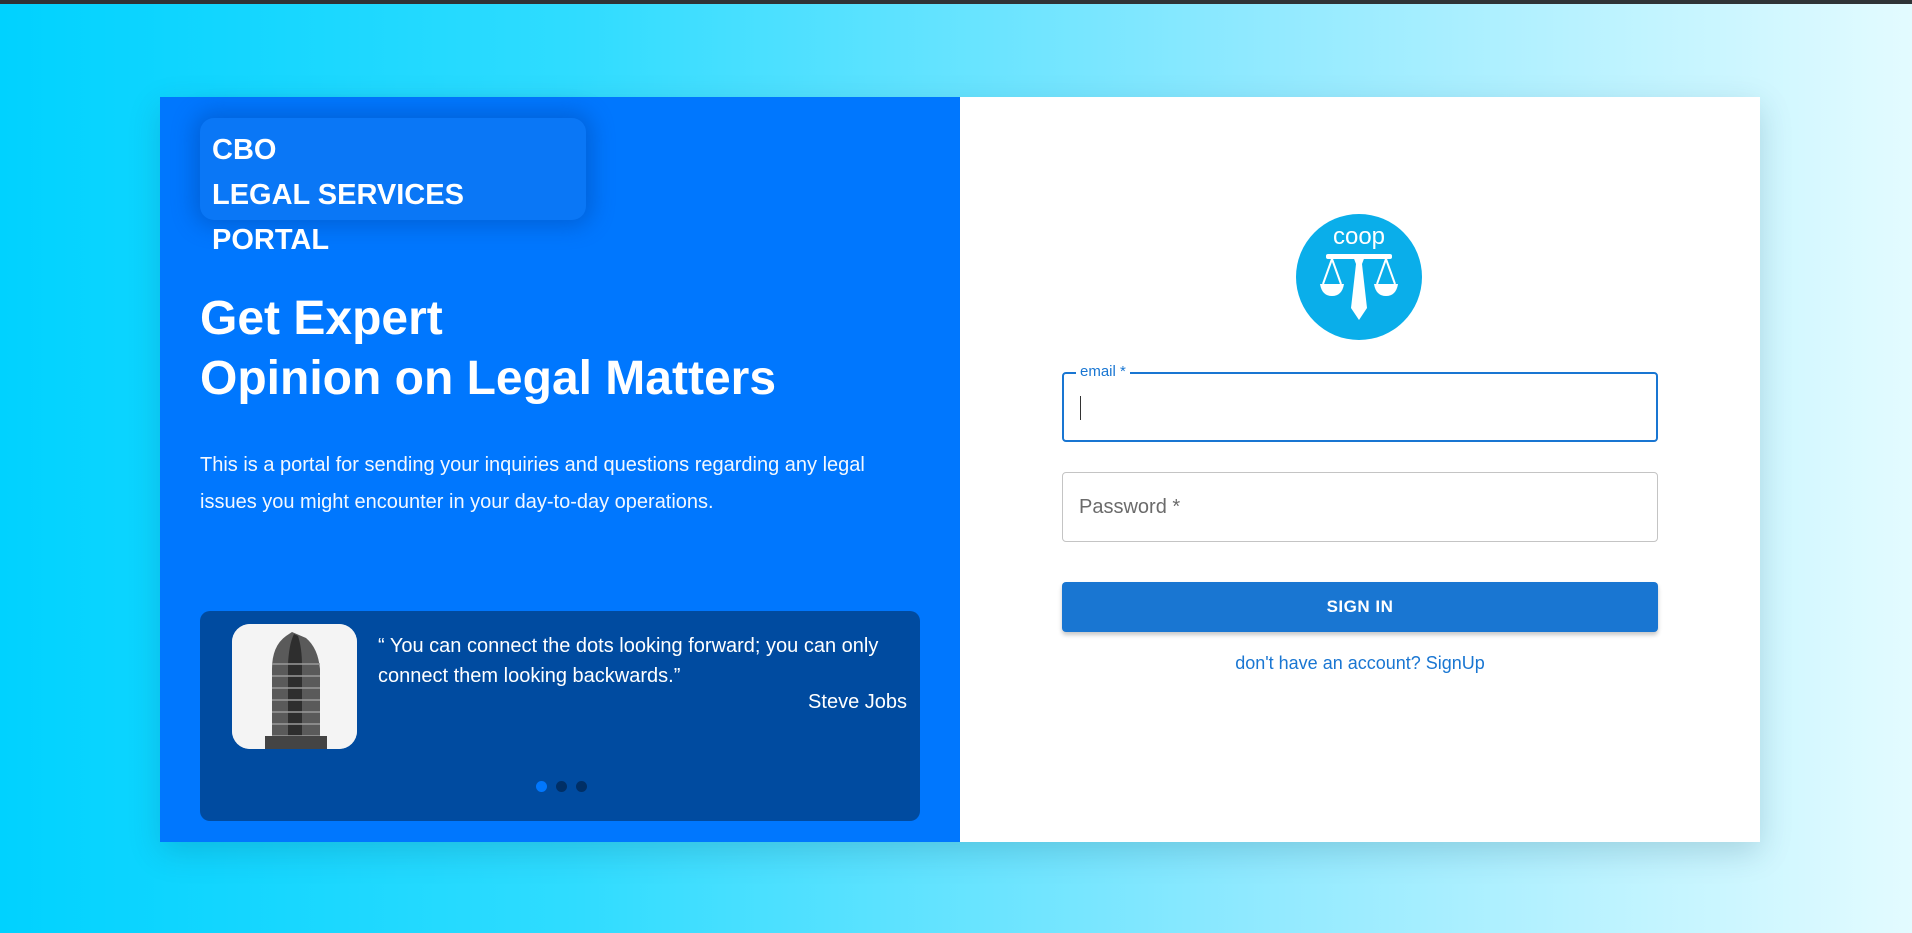 This screenshot has height=933, width=1912. What do you see at coordinates (1360, 407) in the screenshot?
I see `email-input` at bounding box center [1360, 407].